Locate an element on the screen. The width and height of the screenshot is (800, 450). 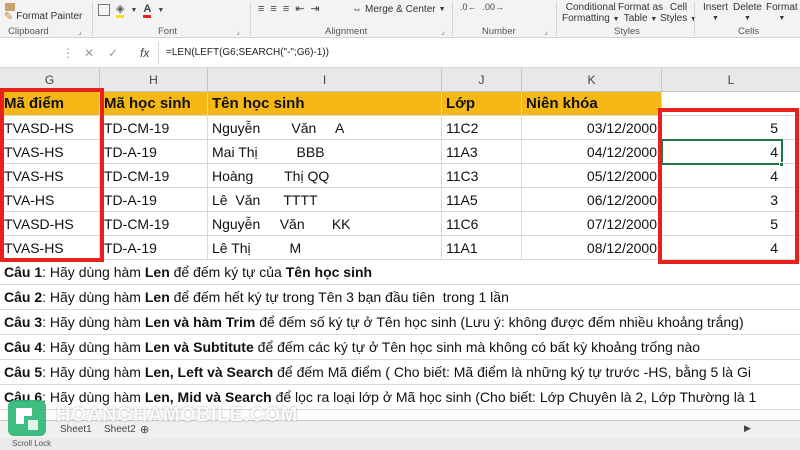
cell-result: 3 is located at coordinates (731, 199).